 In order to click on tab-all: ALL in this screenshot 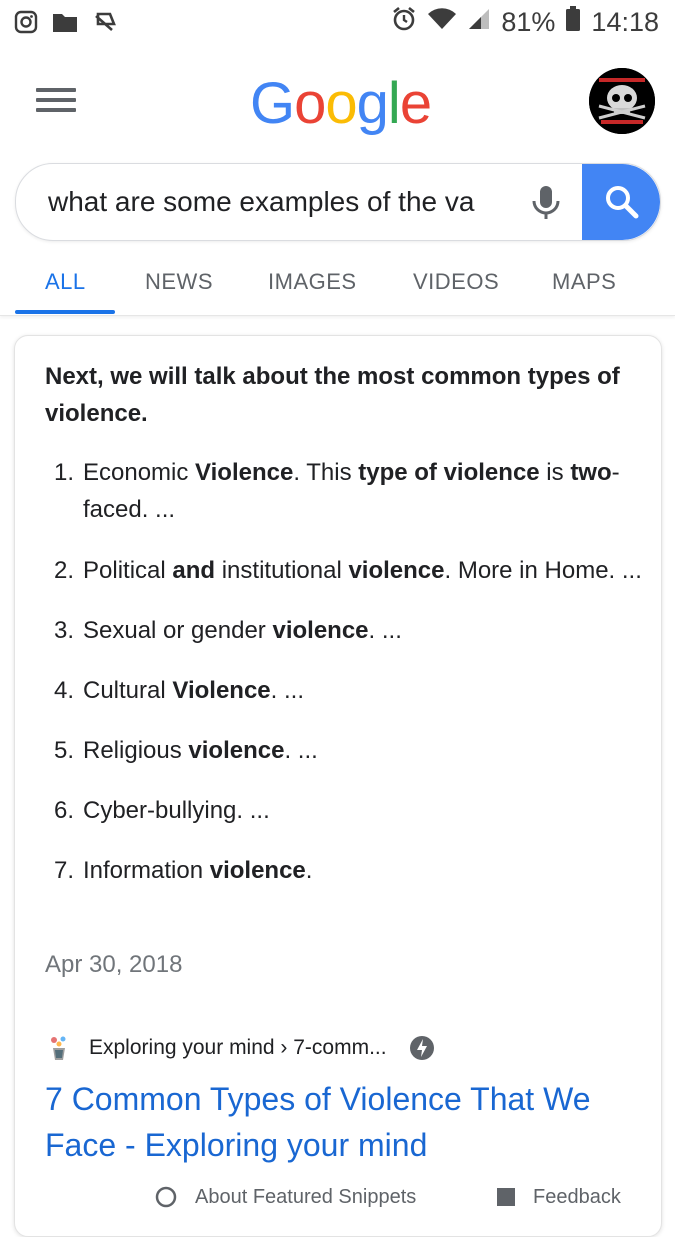, I will do `click(65, 282)`.